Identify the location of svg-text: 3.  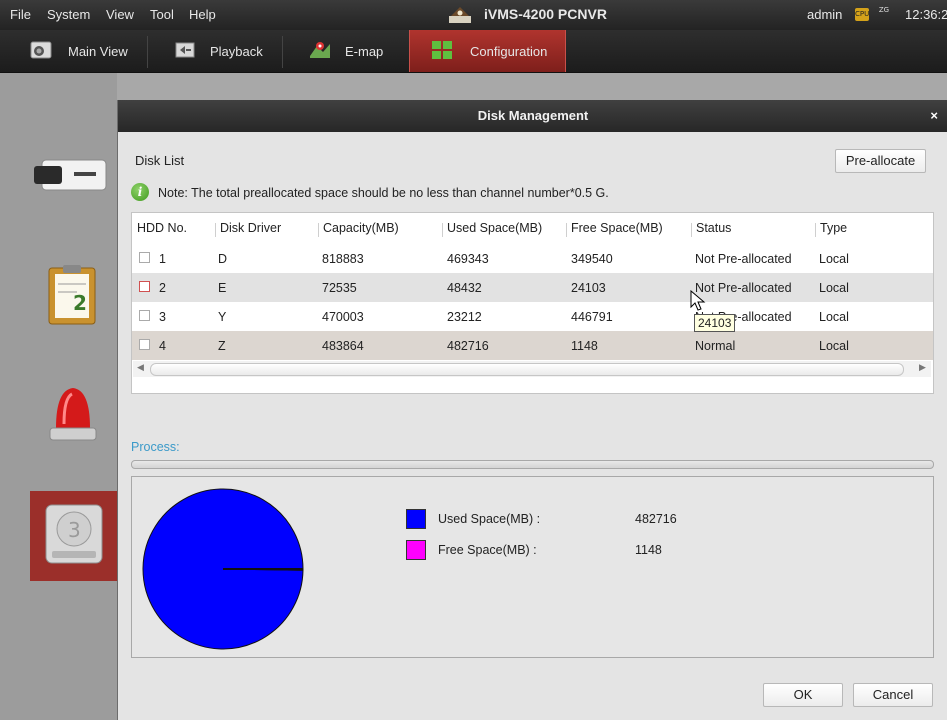
(74, 530).